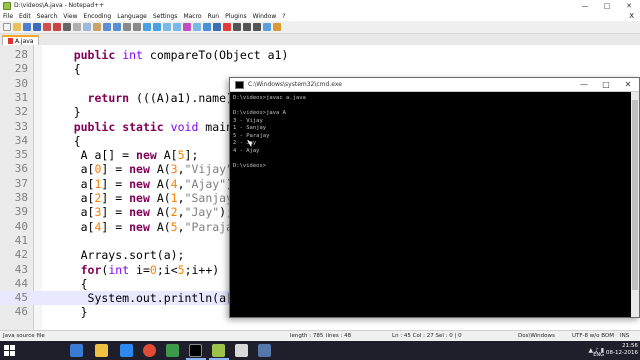 This screenshot has width=640, height=360. What do you see at coordinates (187, 27) in the screenshot?
I see `show-all-chars-icon` at bounding box center [187, 27].